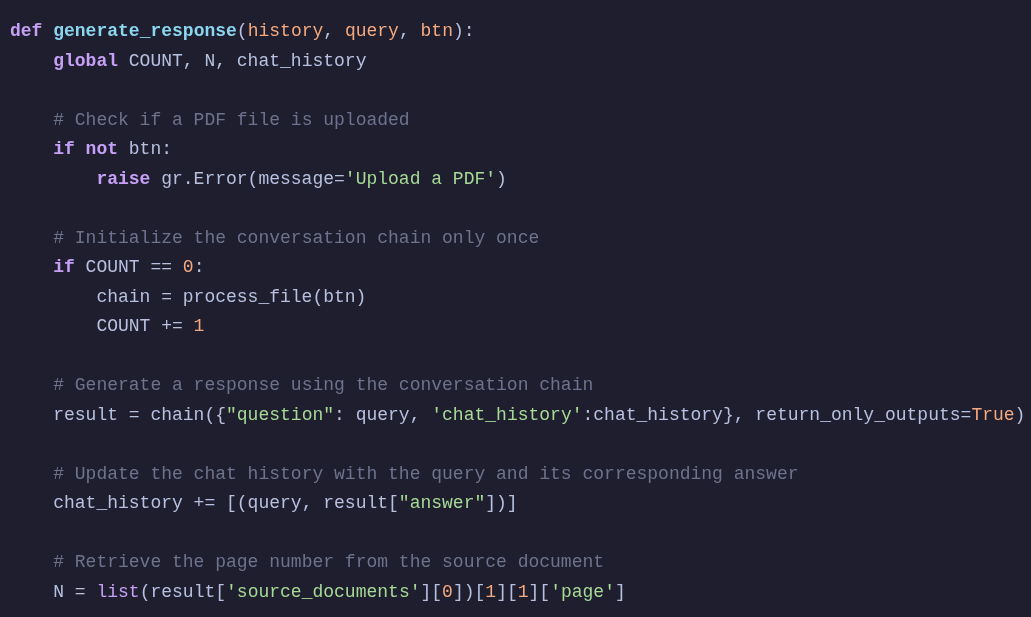 This screenshot has height=617, width=1031. What do you see at coordinates (242, 31) in the screenshot?
I see `code-line: def generate_response(history, query, btn):` at bounding box center [242, 31].